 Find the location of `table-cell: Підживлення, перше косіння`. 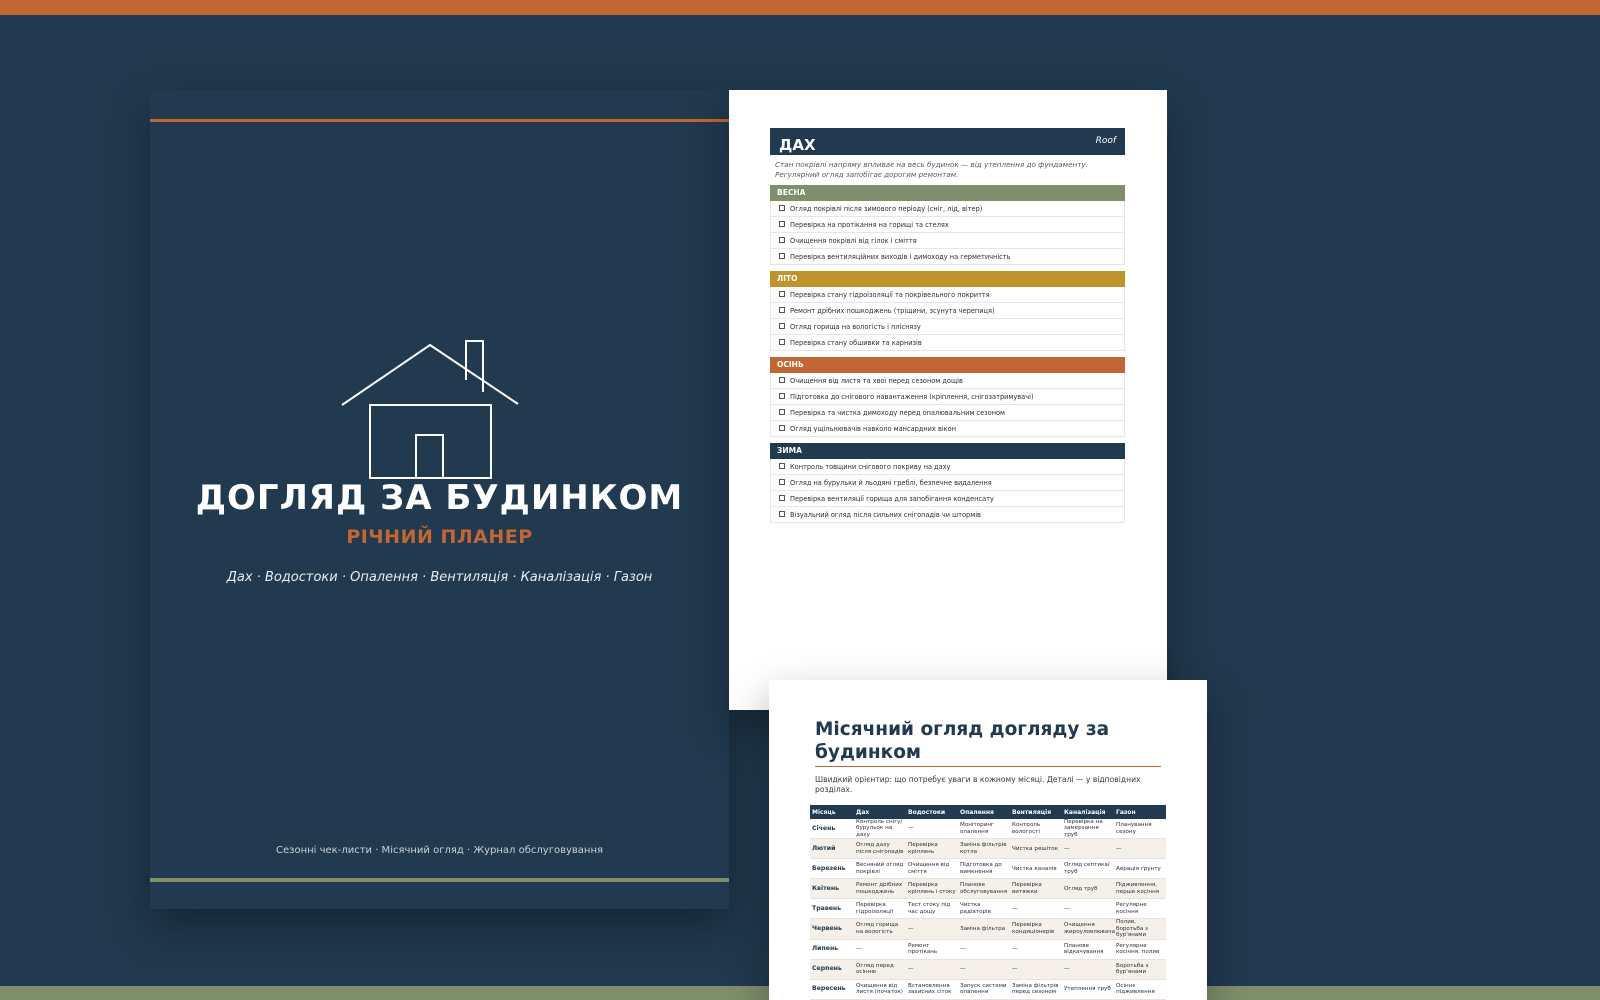

table-cell: Підживлення, перше косіння is located at coordinates (1140, 889).